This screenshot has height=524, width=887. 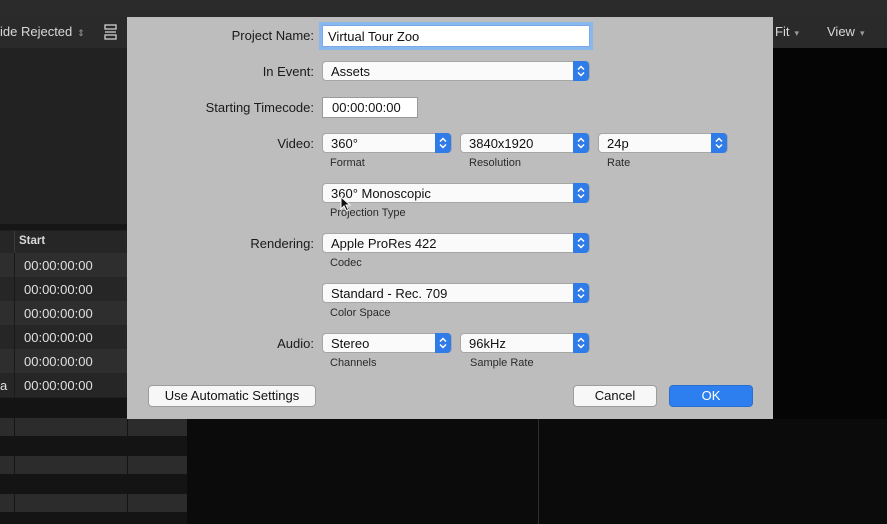 What do you see at coordinates (232, 396) in the screenshot?
I see `use-automatic-settings-button: Use Automatic Settings` at bounding box center [232, 396].